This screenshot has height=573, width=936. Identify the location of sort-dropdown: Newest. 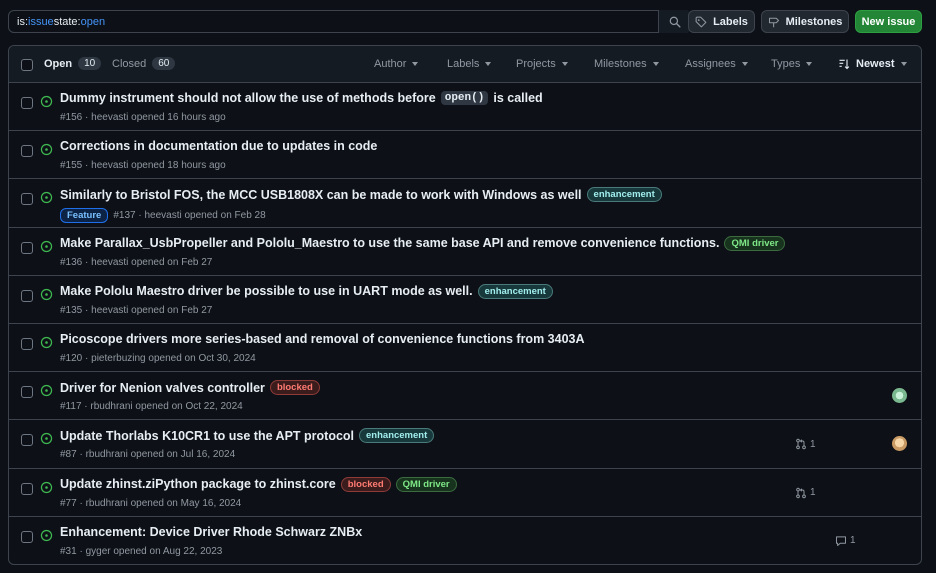
(872, 64).